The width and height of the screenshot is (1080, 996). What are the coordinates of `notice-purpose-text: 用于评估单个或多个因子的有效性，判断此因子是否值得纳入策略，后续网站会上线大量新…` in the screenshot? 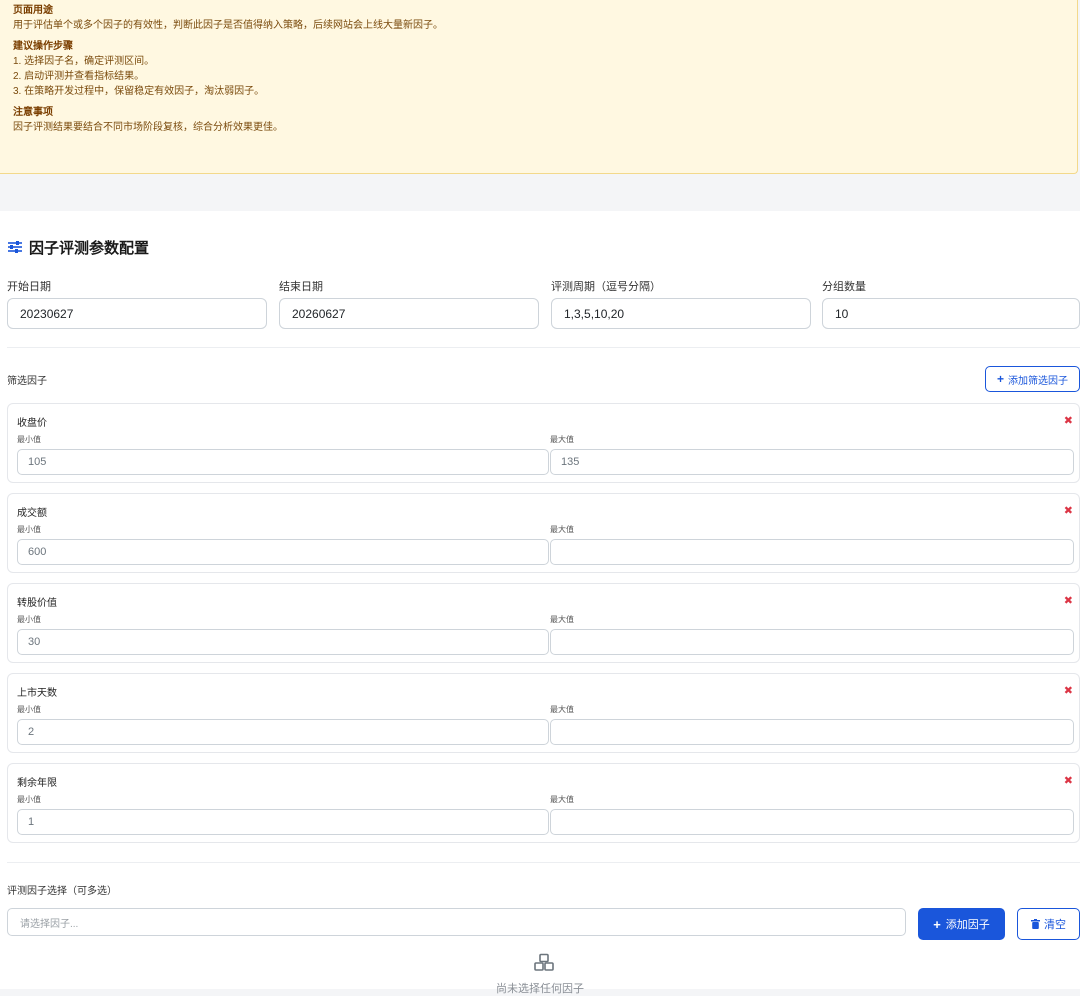 It's located at (228, 25).